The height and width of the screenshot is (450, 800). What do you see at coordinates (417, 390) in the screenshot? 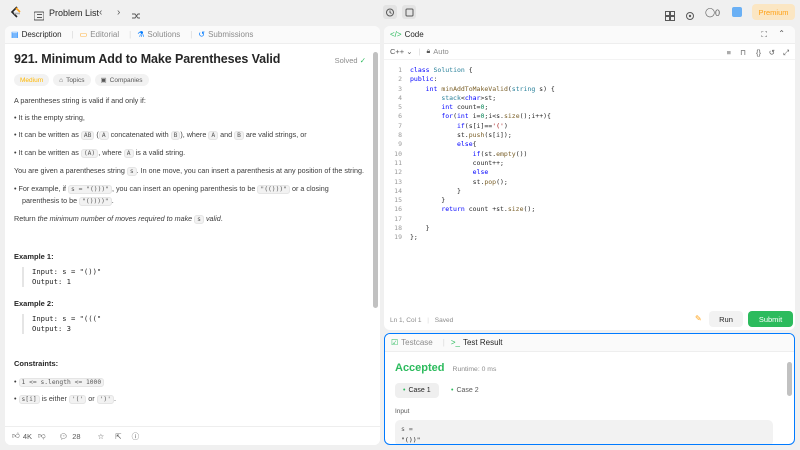
I see `case-1-tab: • Case 1` at bounding box center [417, 390].